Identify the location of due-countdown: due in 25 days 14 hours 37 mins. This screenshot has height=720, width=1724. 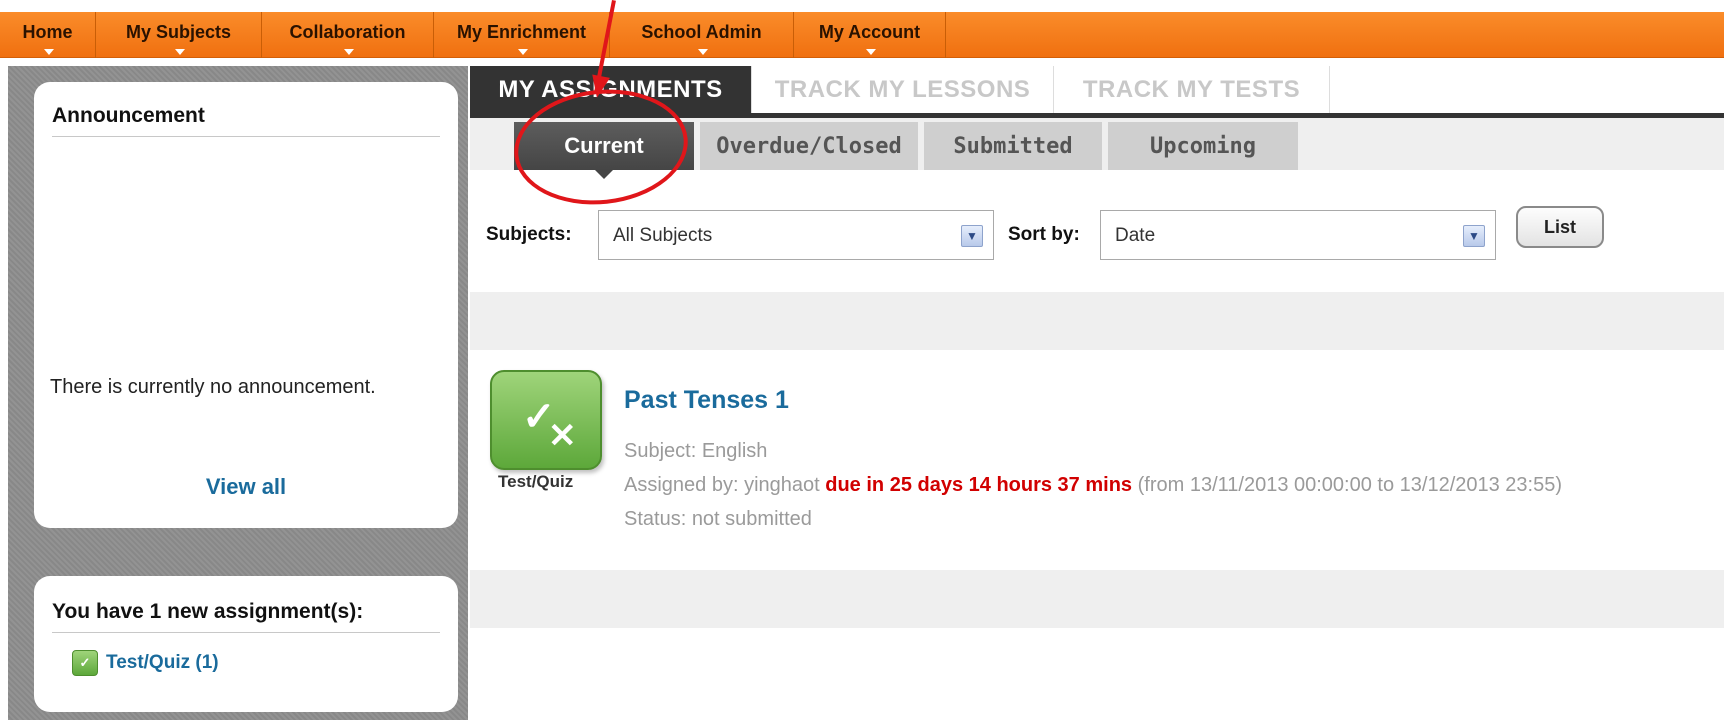
(979, 485).